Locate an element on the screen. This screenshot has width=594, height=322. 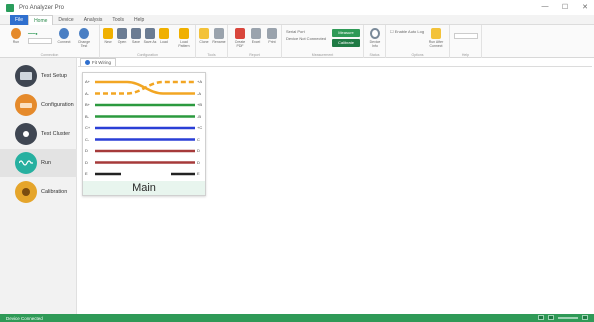
connect-icon is located at coordinates (64, 33).